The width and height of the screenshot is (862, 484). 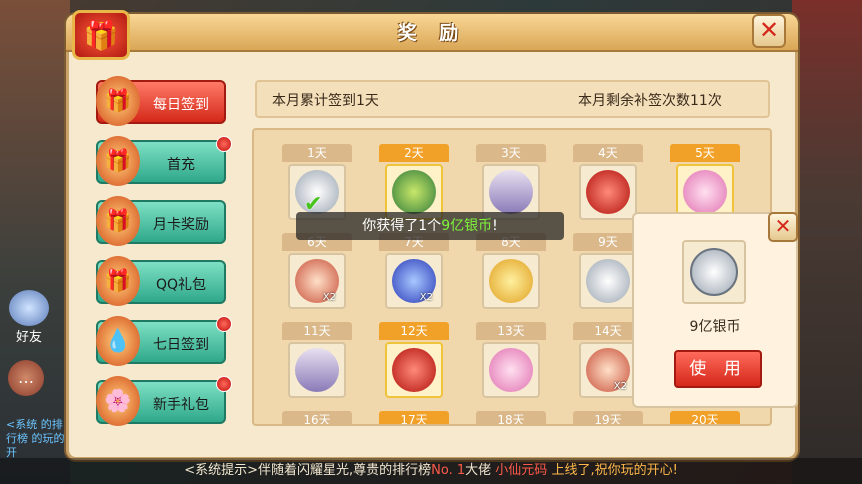 I want to click on popup-item-name: 9亿银币, so click(x=715, y=327).